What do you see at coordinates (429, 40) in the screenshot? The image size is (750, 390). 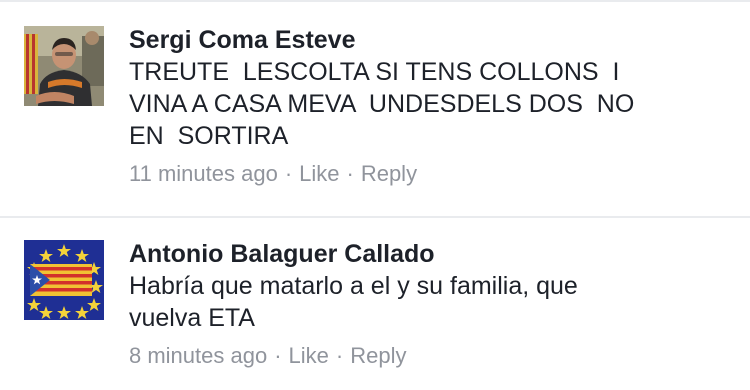 I see `comment-author: Sergi Coma Esteve` at bounding box center [429, 40].